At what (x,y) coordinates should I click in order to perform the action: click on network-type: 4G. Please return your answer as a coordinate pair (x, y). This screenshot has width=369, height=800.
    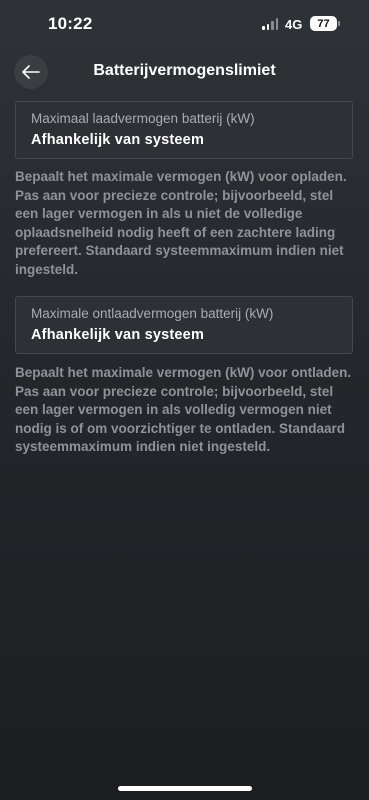
    Looking at the image, I should click on (294, 24).